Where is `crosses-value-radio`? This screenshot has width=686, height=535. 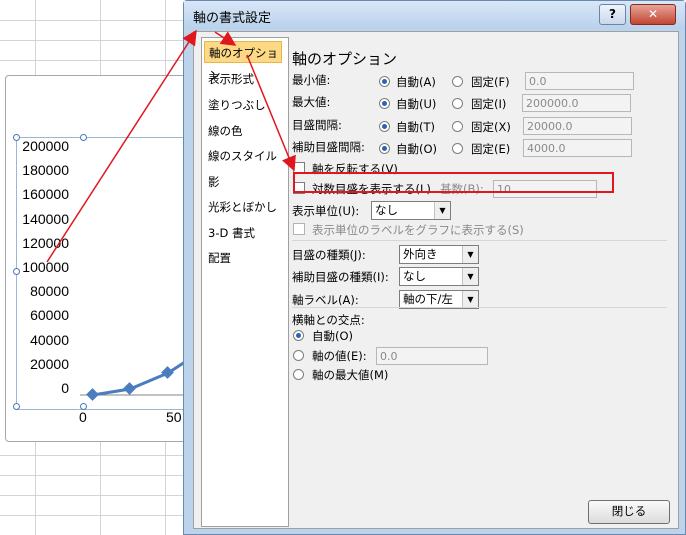
crosses-value-radio is located at coordinates (298, 355).